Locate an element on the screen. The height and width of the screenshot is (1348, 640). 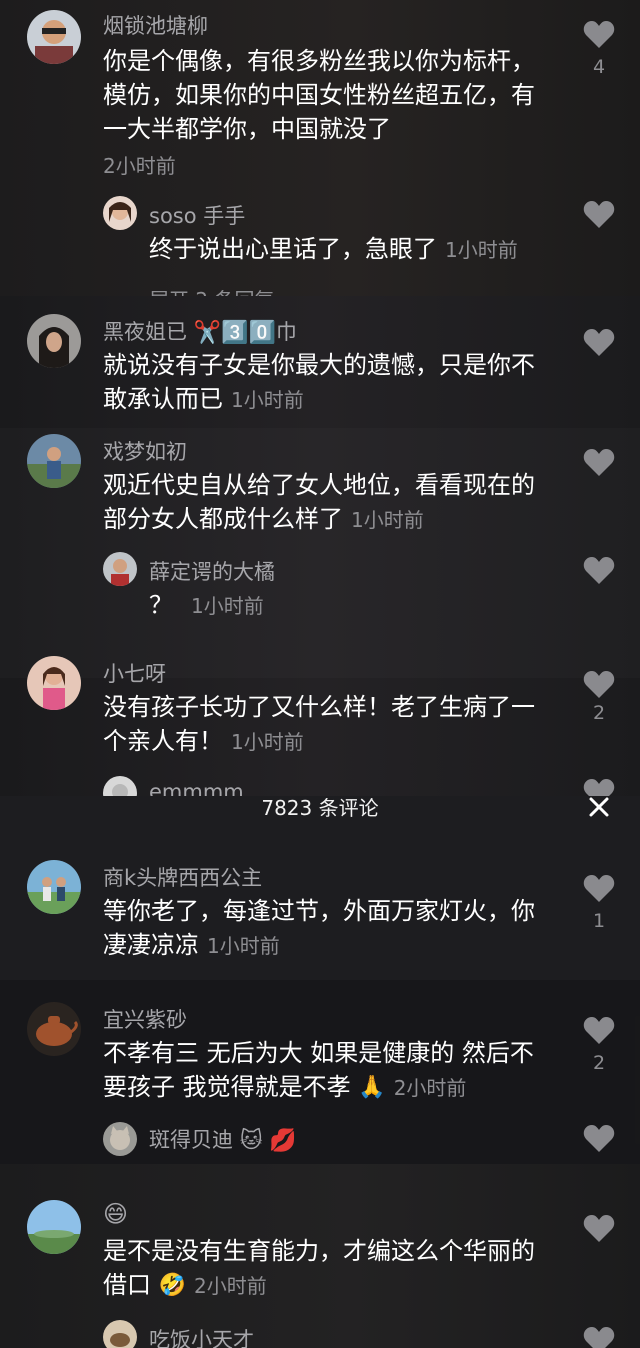
username-text: 黑夜姐已 is located at coordinates (145, 332).